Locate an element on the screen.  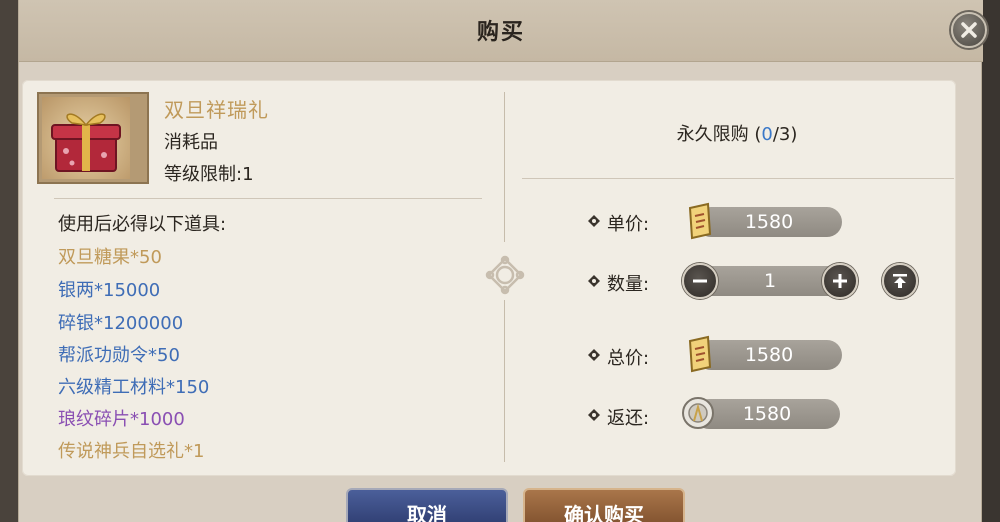
rewards-title: 使用后必得以下道具: is located at coordinates (142, 224).